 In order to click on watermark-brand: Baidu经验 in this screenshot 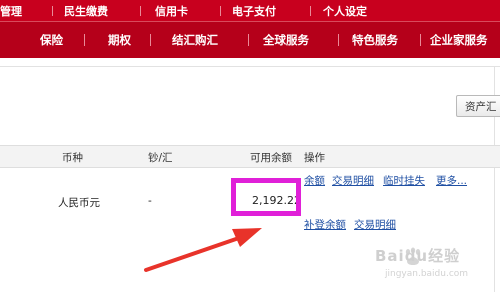, I will do `click(418, 256)`.